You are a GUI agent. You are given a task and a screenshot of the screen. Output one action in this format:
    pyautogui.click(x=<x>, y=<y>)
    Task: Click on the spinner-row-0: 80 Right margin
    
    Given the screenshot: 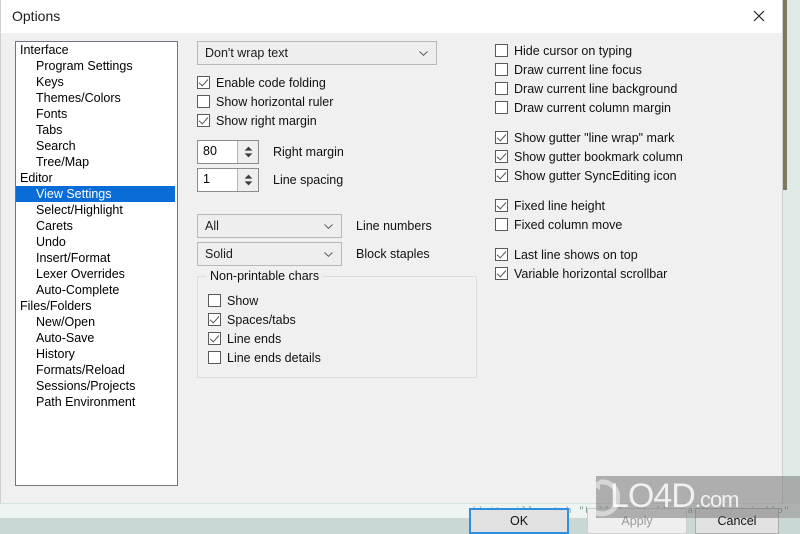 What is the action you would take?
    pyautogui.click(x=337, y=152)
    